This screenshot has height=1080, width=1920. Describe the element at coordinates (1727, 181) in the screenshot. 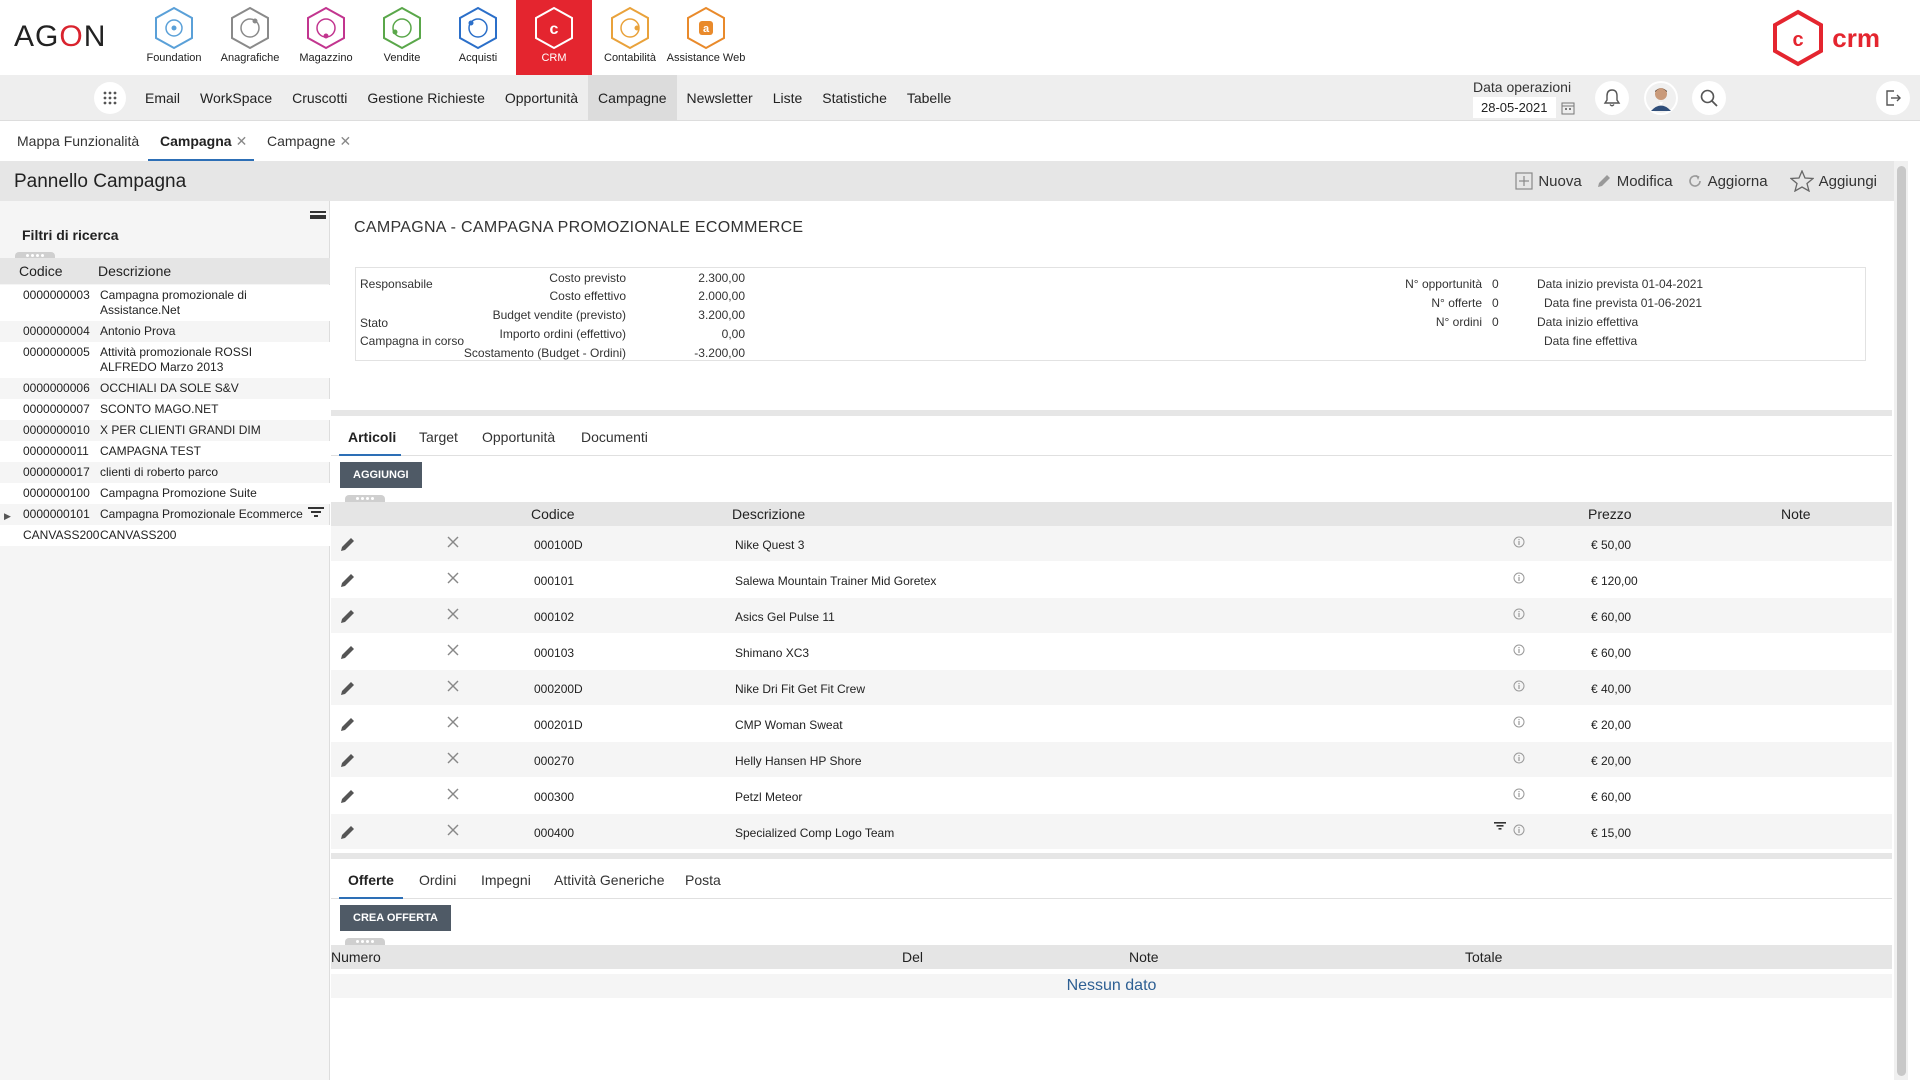

I see `aggiorna-button: Aggiorna` at that location.